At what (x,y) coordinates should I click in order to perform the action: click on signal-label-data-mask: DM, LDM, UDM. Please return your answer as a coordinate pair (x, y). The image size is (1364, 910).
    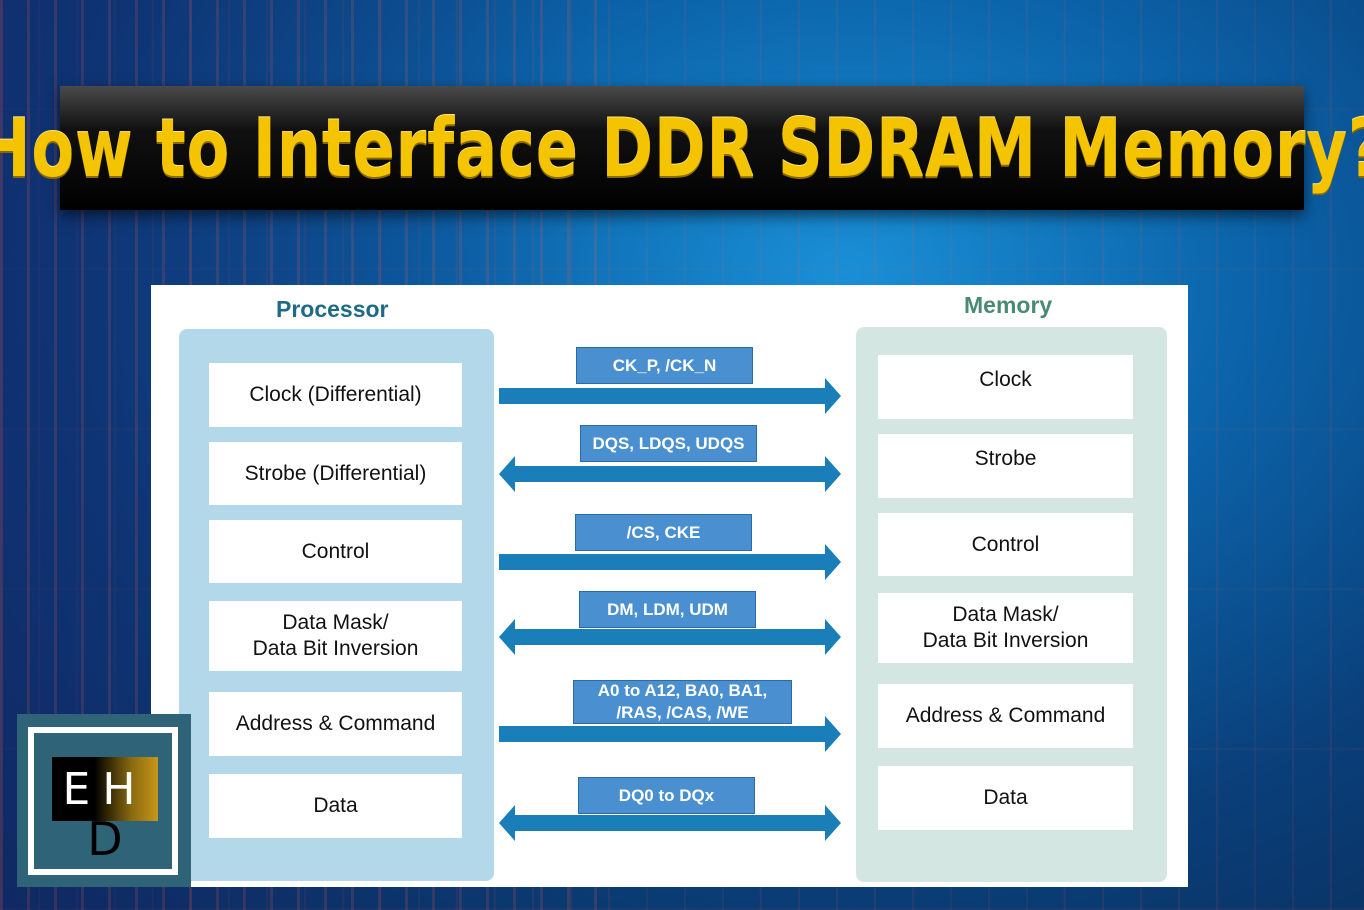
    Looking at the image, I should click on (667, 609).